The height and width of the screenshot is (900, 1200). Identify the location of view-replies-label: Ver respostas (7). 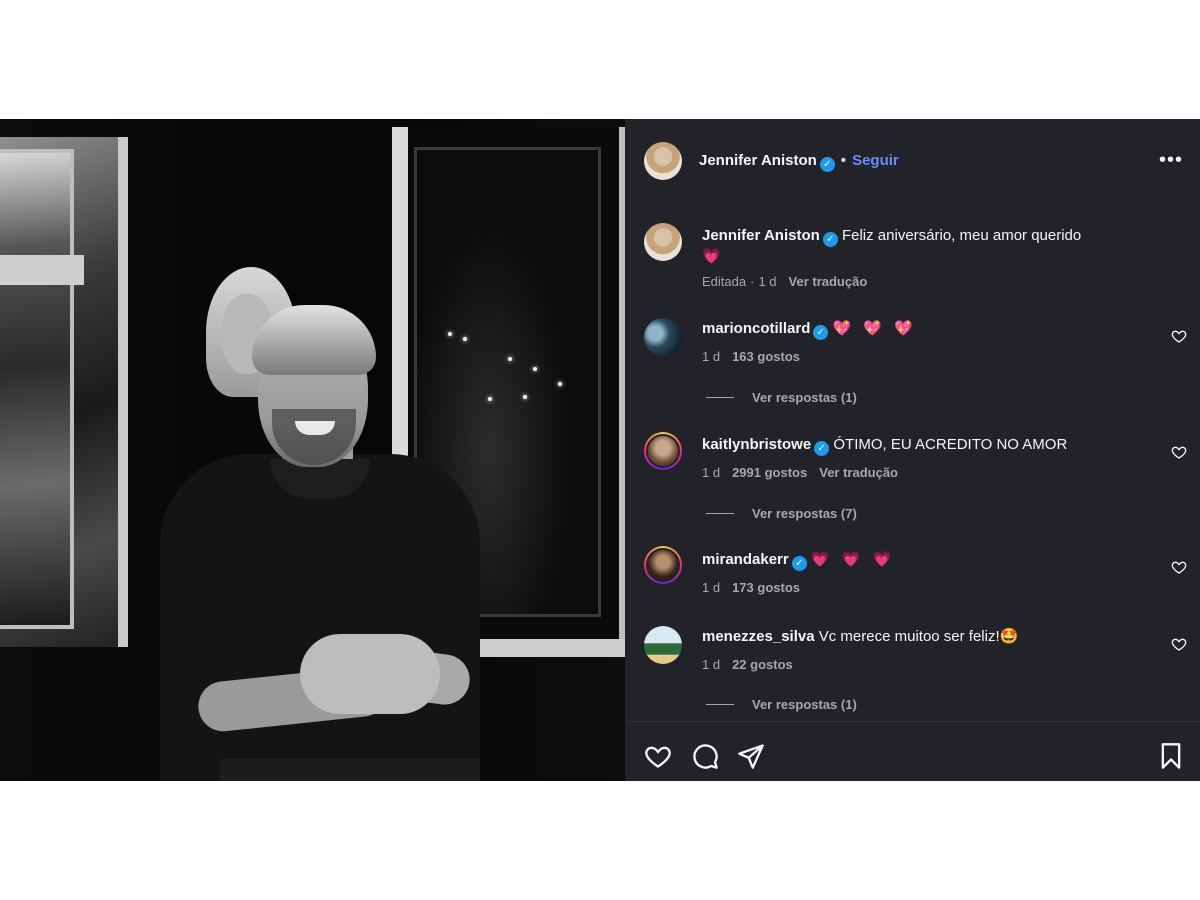
(804, 513).